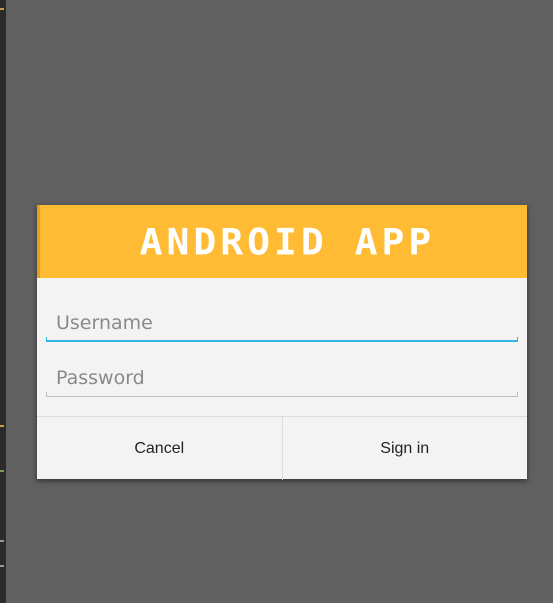  I want to click on username-underline, so click(282, 341).